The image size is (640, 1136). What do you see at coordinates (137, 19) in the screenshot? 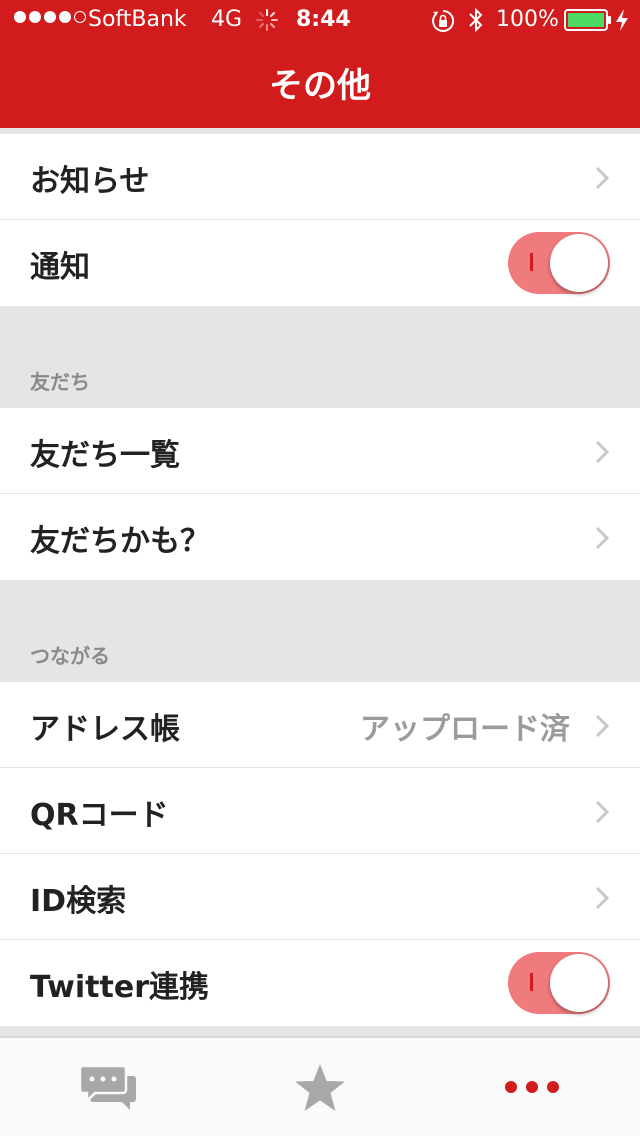
I see `carrier-name: SoftBank` at bounding box center [137, 19].